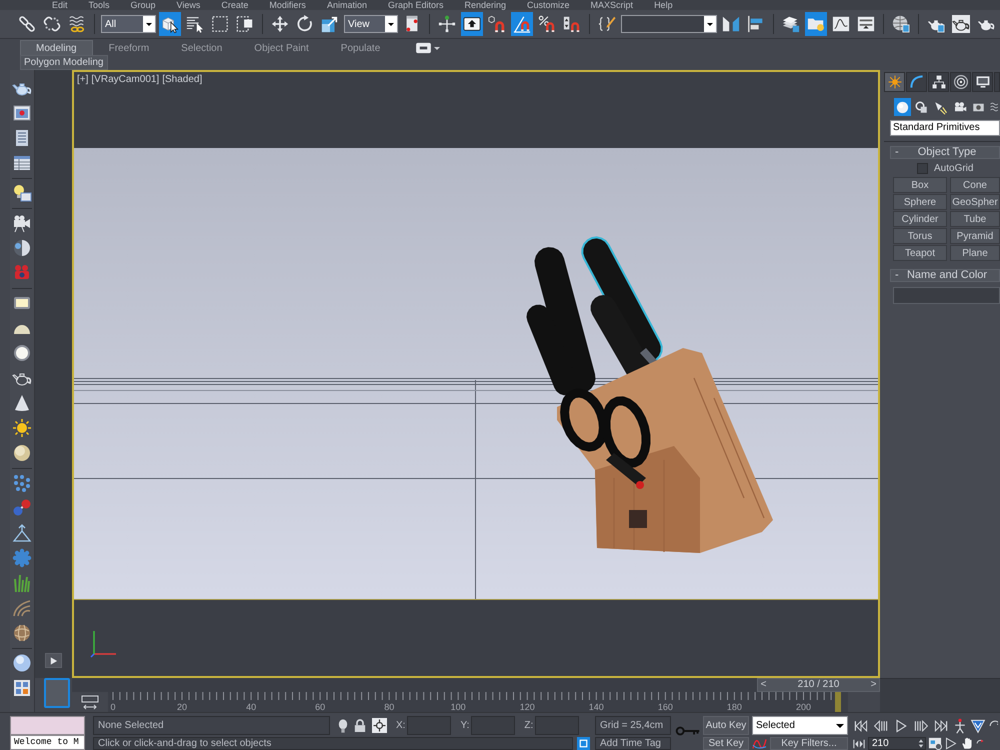  What do you see at coordinates (234, 5) in the screenshot?
I see `menu-item: Create` at bounding box center [234, 5].